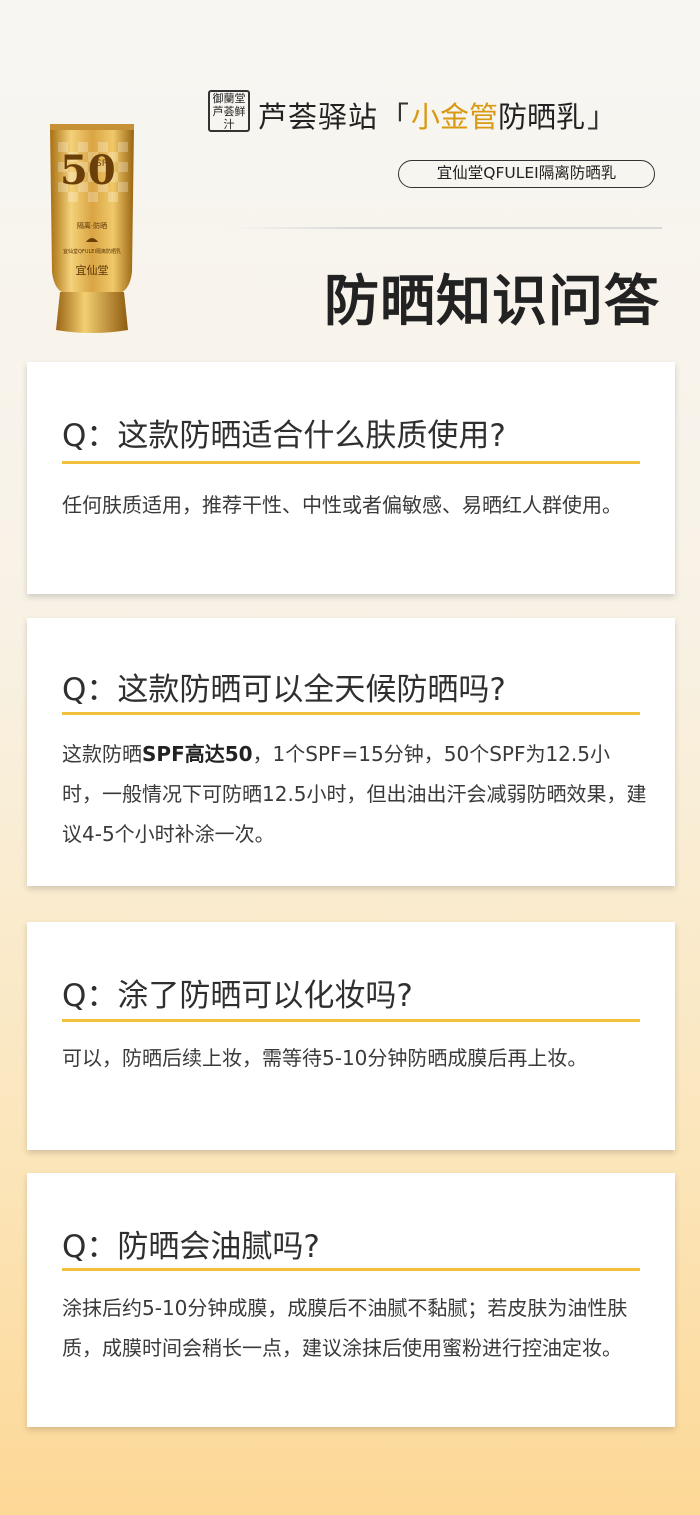  Describe the element at coordinates (325, 1058) in the screenshot. I see `faq-answer: 可以，防晒后续上妆，需等待5-10分钟防晒成膜后再上妆。` at that location.